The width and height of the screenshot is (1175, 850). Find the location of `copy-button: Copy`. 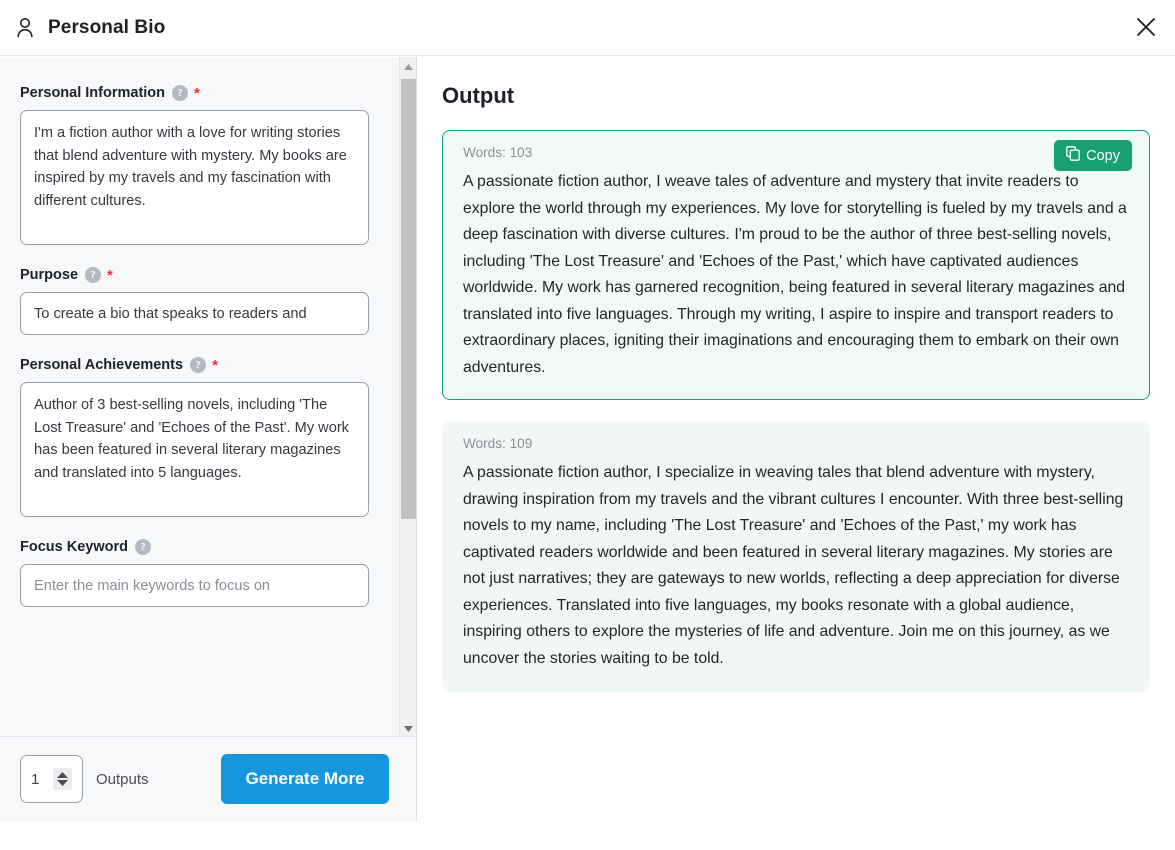

copy-button: Copy is located at coordinates (1093, 155).